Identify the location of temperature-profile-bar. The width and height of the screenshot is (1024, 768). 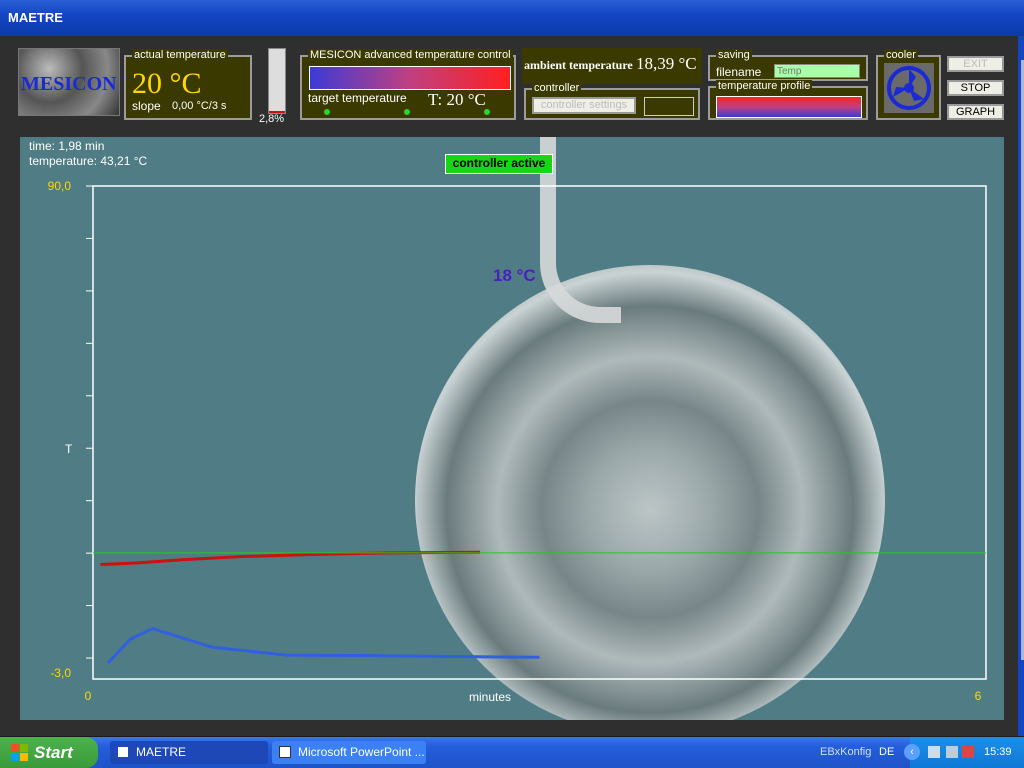
(789, 107).